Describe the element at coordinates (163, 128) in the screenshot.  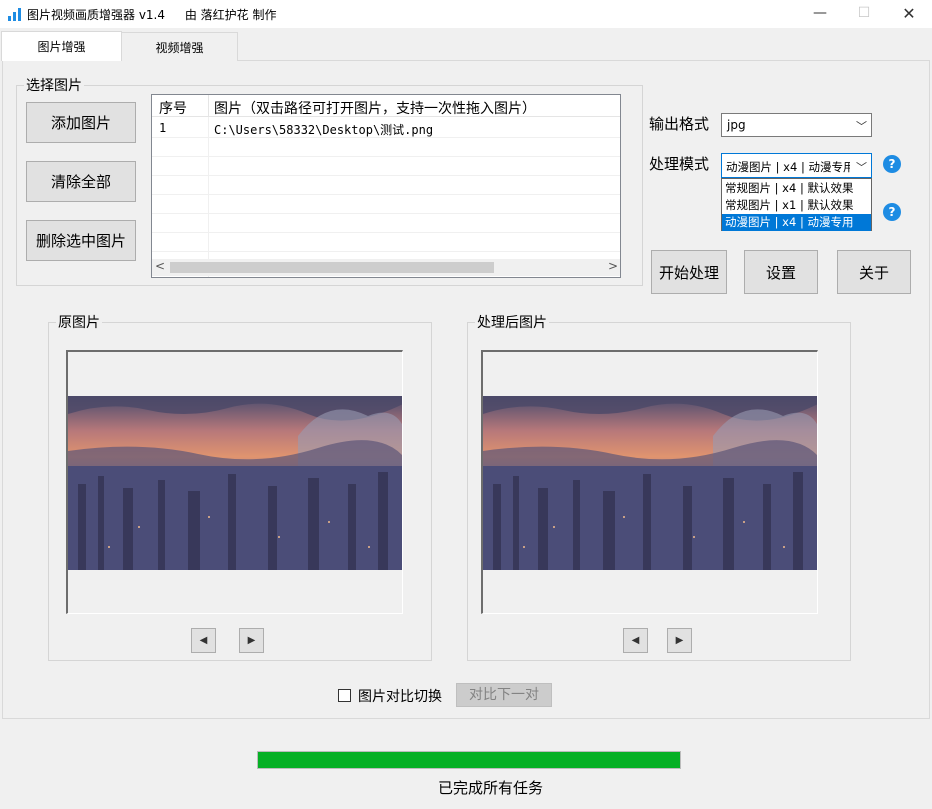
I see `row-index: 1` at that location.